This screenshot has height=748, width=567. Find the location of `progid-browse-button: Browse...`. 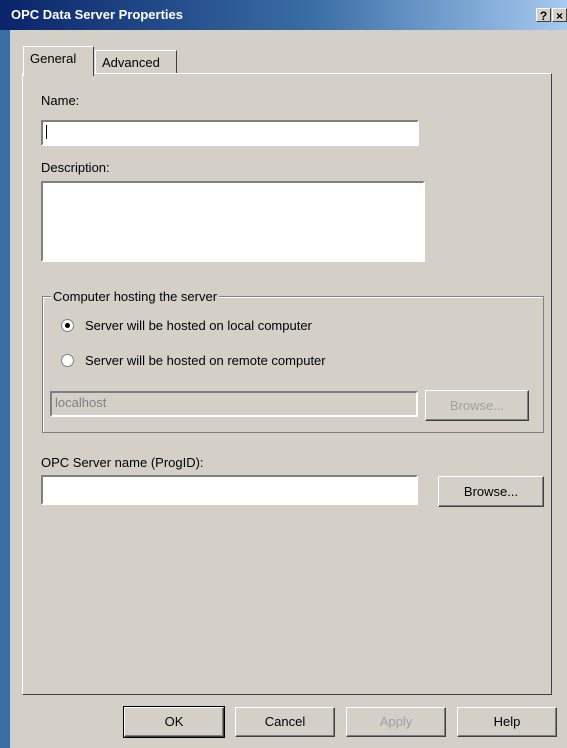

progid-browse-button: Browse... is located at coordinates (491, 491).